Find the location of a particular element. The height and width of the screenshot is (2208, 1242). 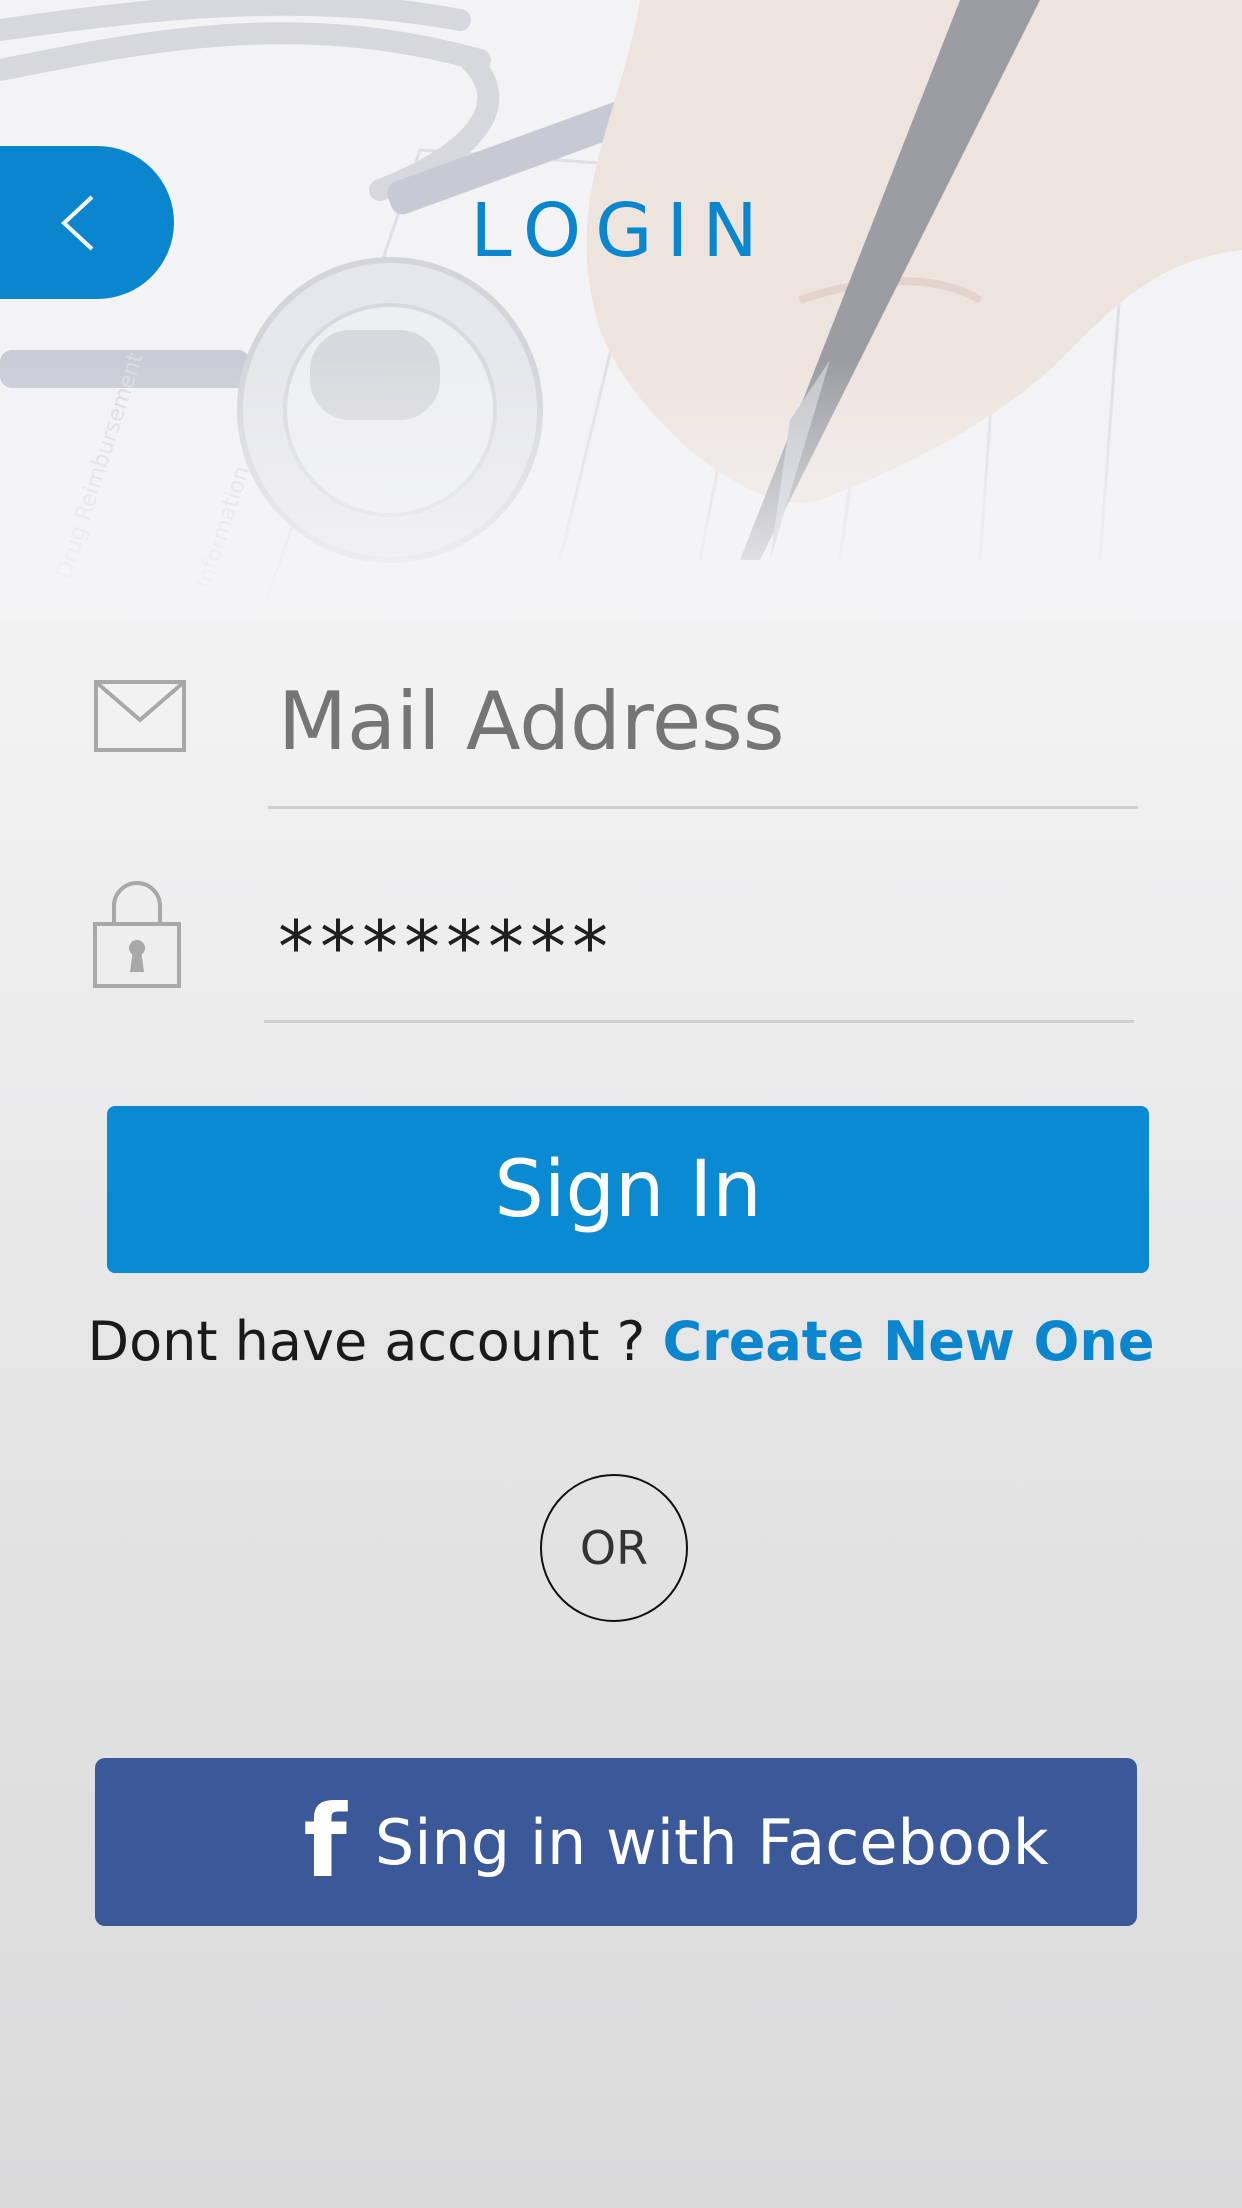

facebook-sign-in-button: f Sing in with Facebook is located at coordinates (616, 1842).